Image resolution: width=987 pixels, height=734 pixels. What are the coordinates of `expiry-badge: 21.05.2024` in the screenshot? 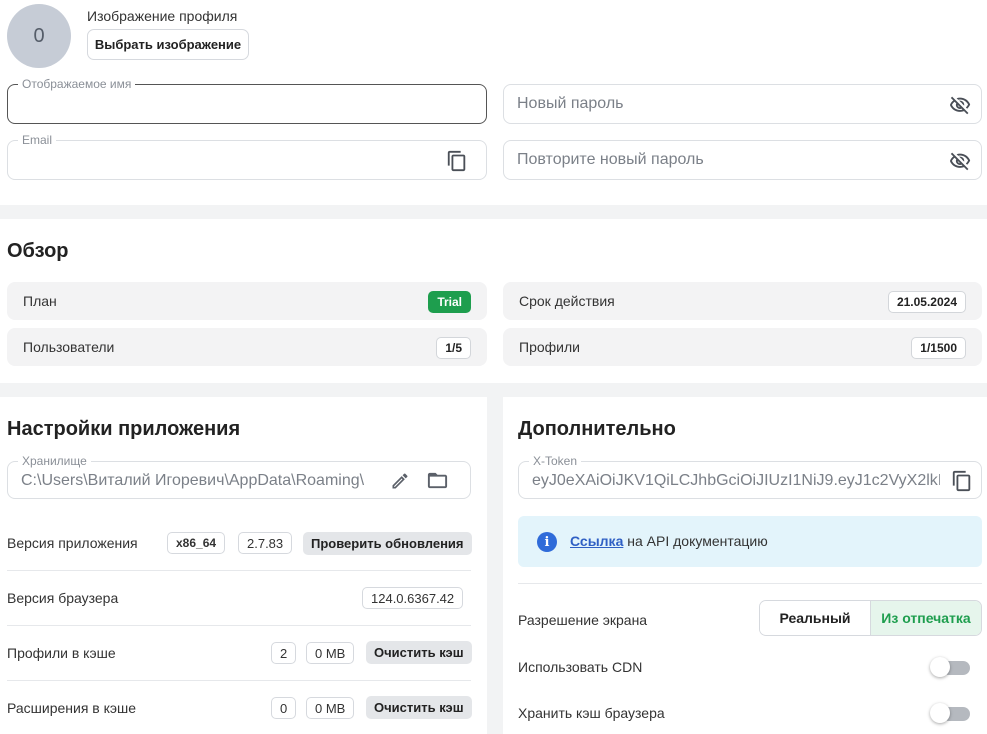 It's located at (926, 302).